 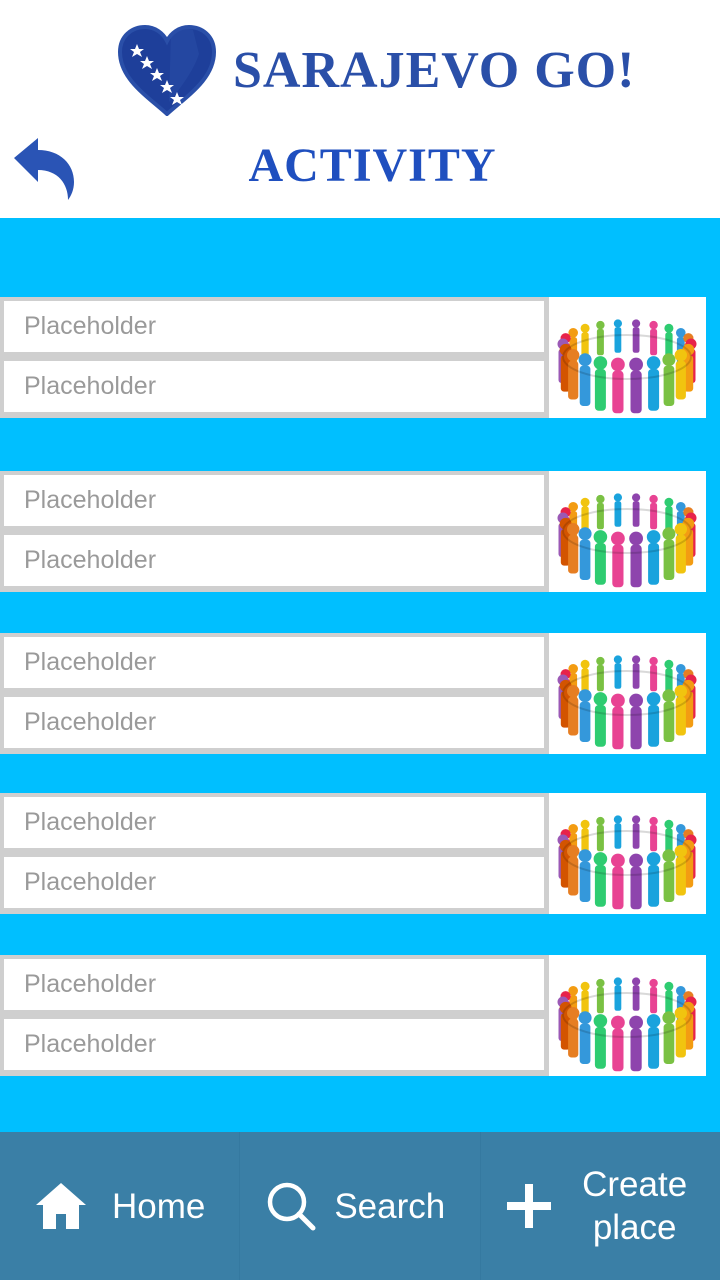 I want to click on search-icon, so click(x=292, y=1206).